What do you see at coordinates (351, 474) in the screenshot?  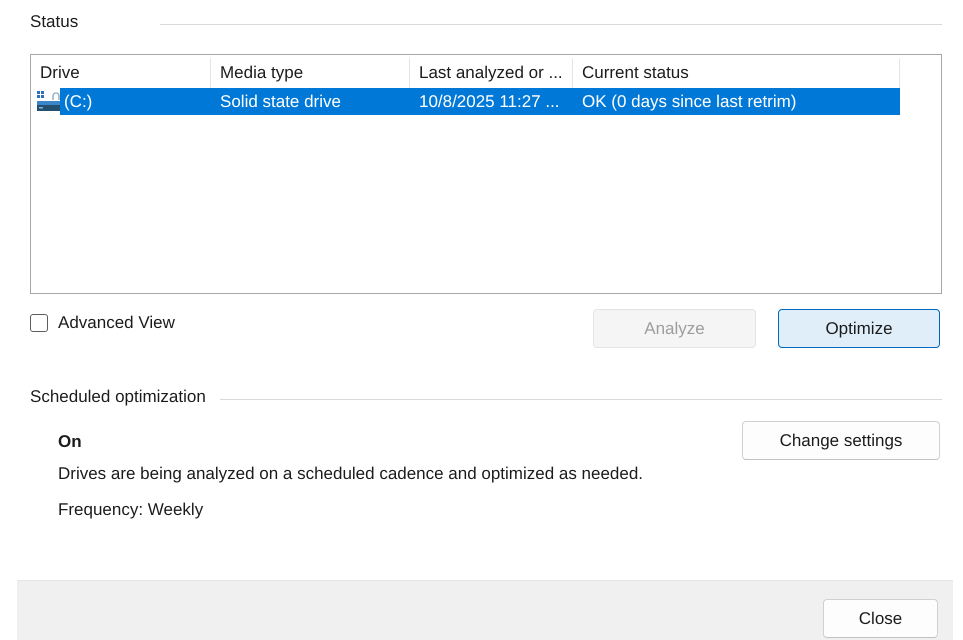 I see `schedule-description: Drives are being analyzed on a scheduled cadence and optimized as needed.` at bounding box center [351, 474].